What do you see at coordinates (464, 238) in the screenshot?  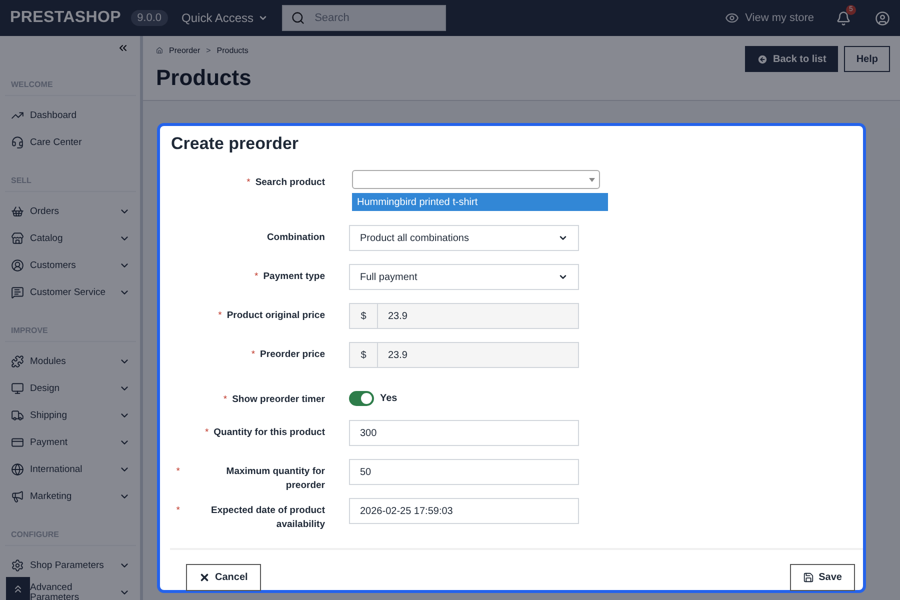 I see `select-field: Product all combinations` at bounding box center [464, 238].